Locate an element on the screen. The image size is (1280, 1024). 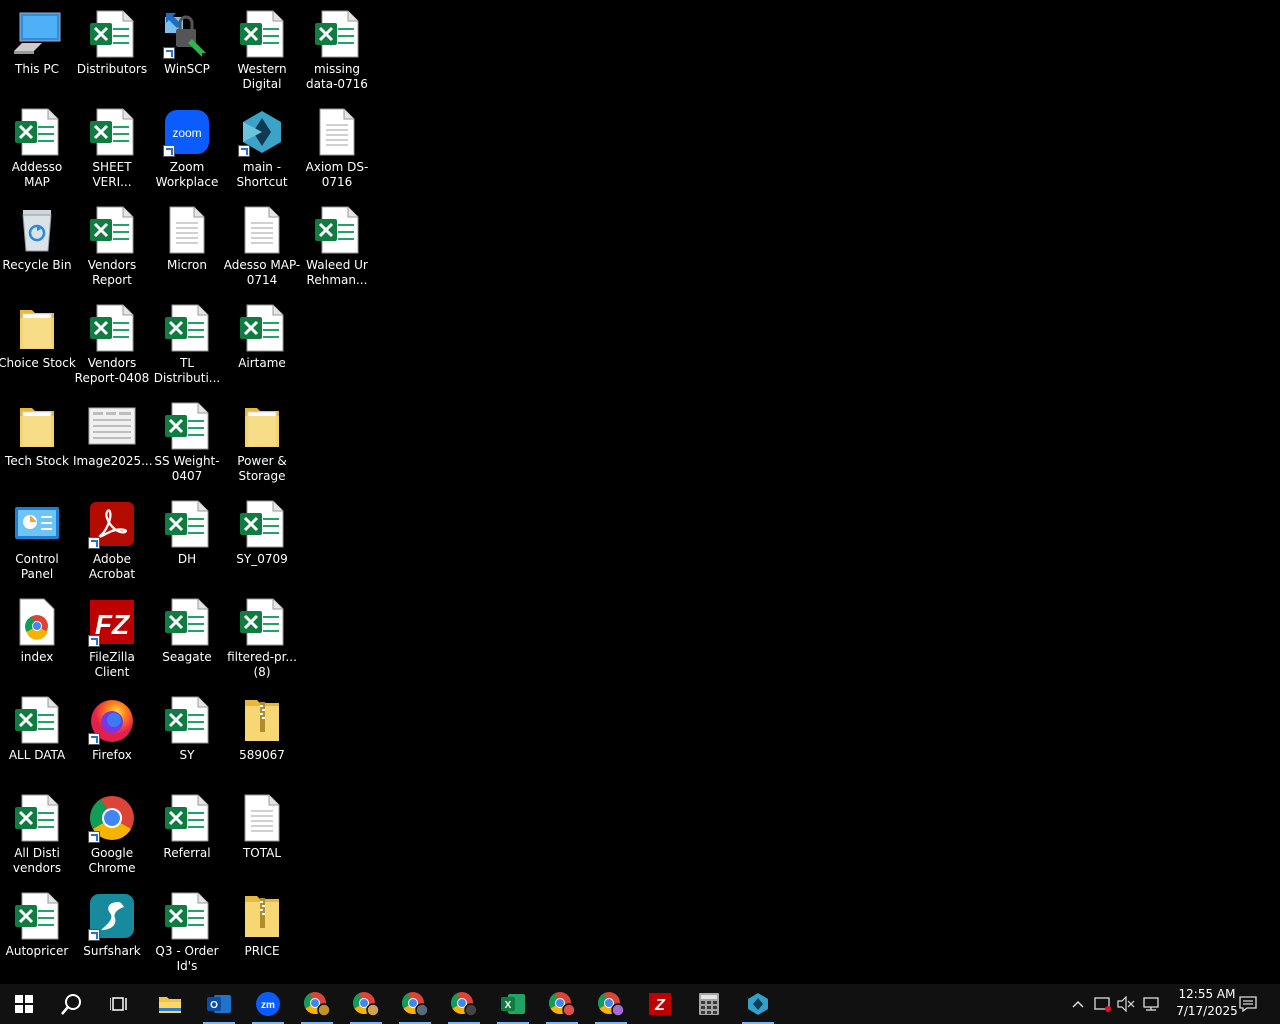
clock-date: 7/17/2025 is located at coordinates (1207, 1011).